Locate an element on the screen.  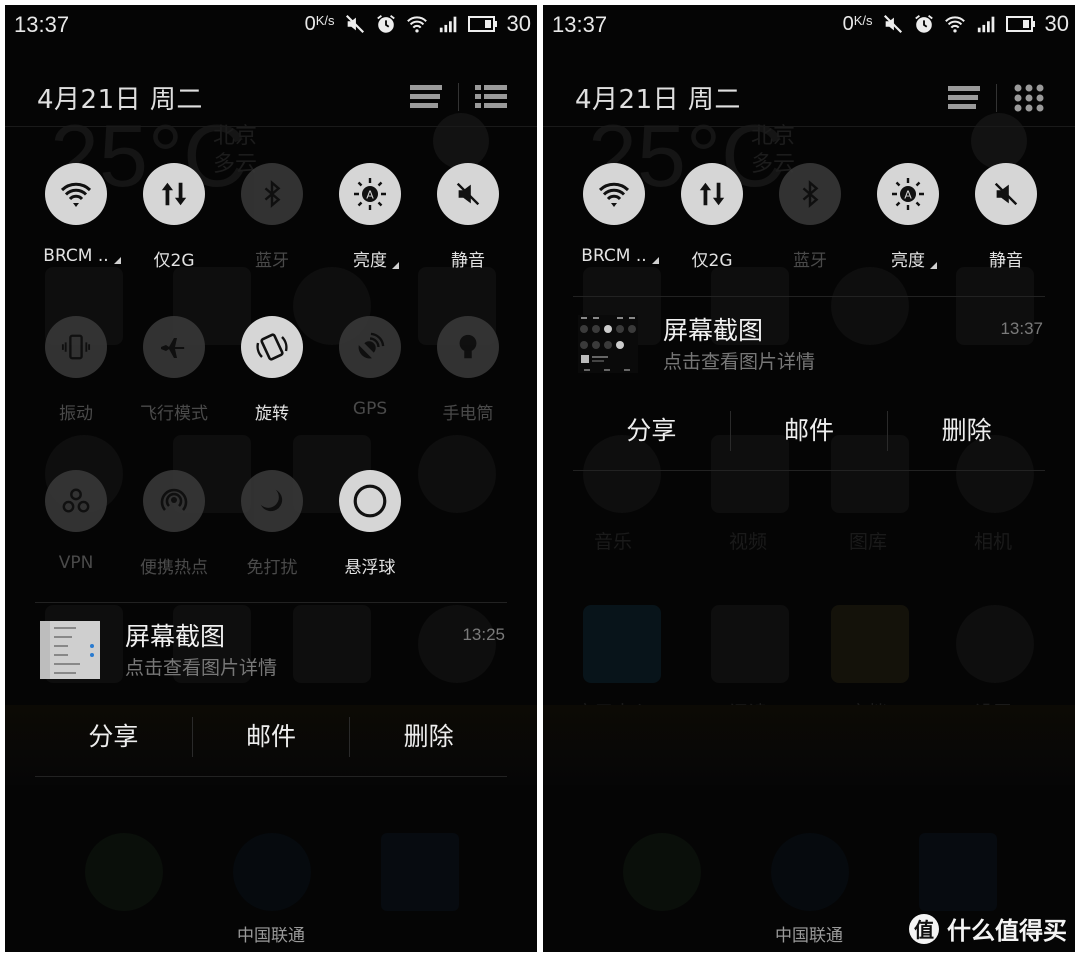
vibrate-icon is located at coordinates (76, 347).